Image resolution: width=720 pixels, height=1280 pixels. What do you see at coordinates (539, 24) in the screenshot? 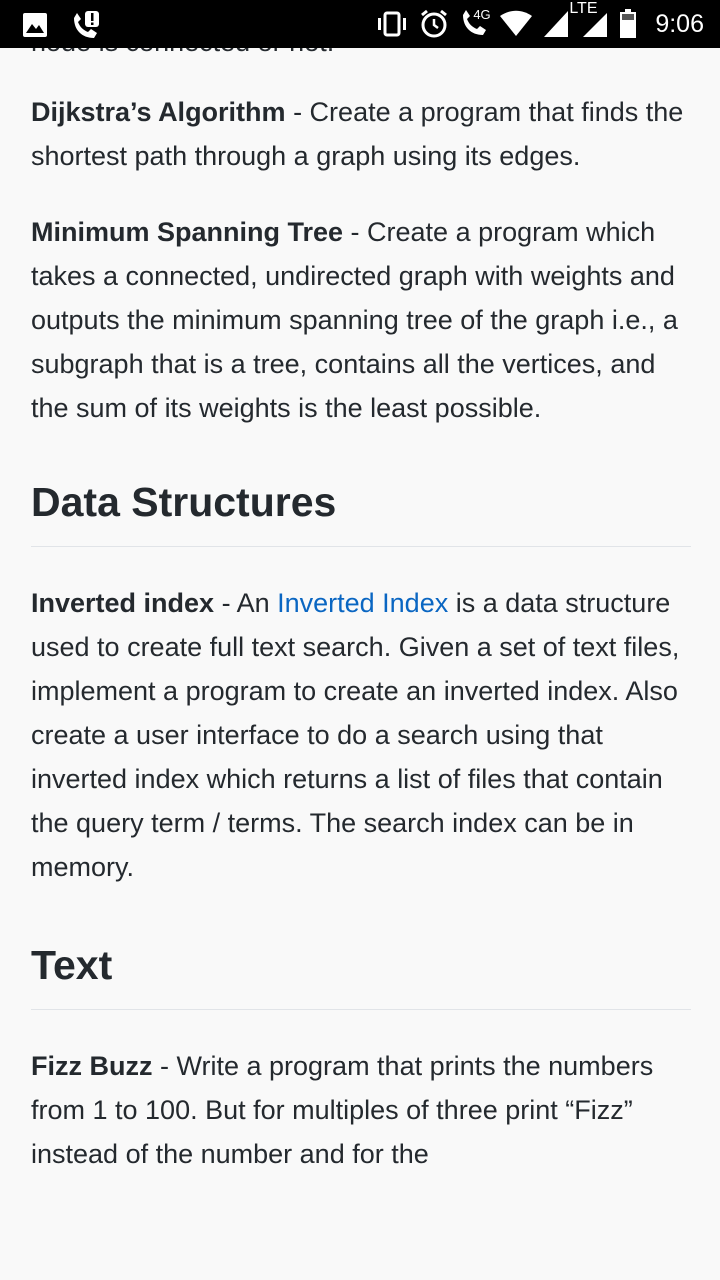
I see `status-bar-right: 4G LTE 9:06` at bounding box center [539, 24].